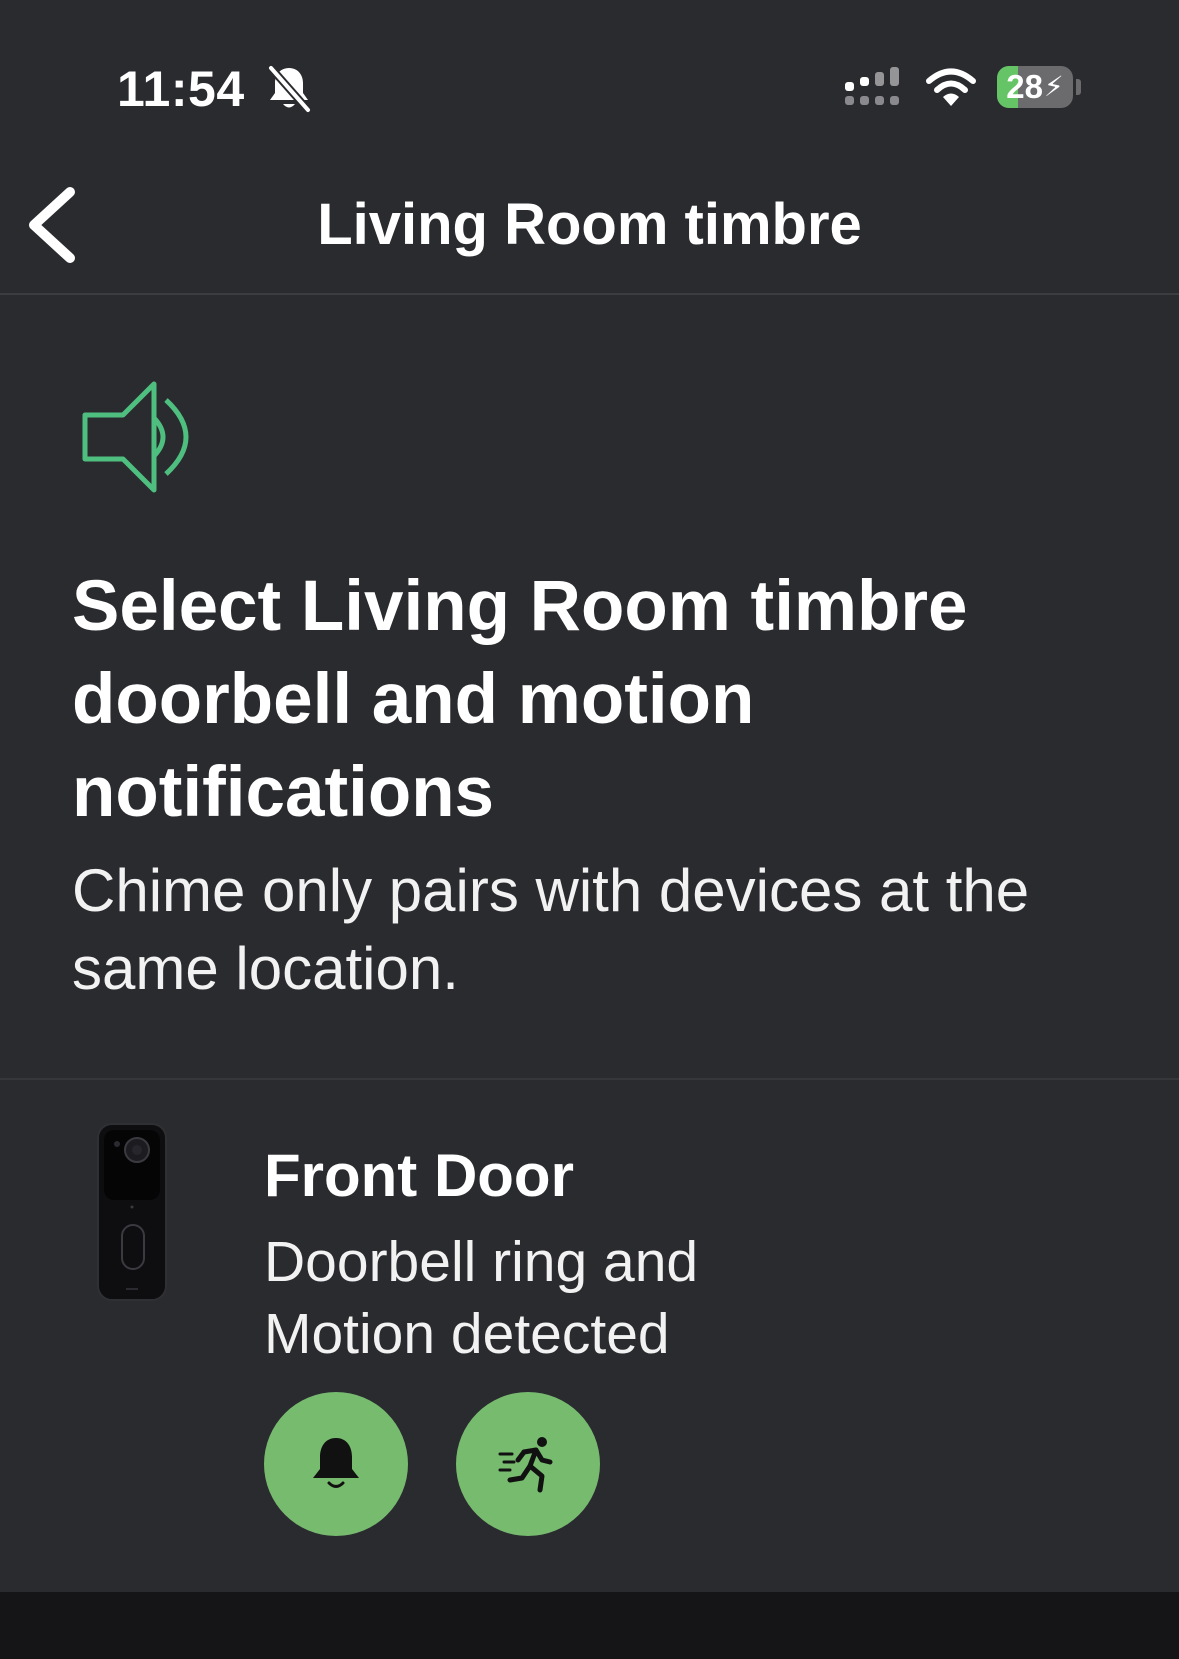 This screenshot has width=1179, height=1659. I want to click on page-title: Living Room timbre, so click(589, 224).